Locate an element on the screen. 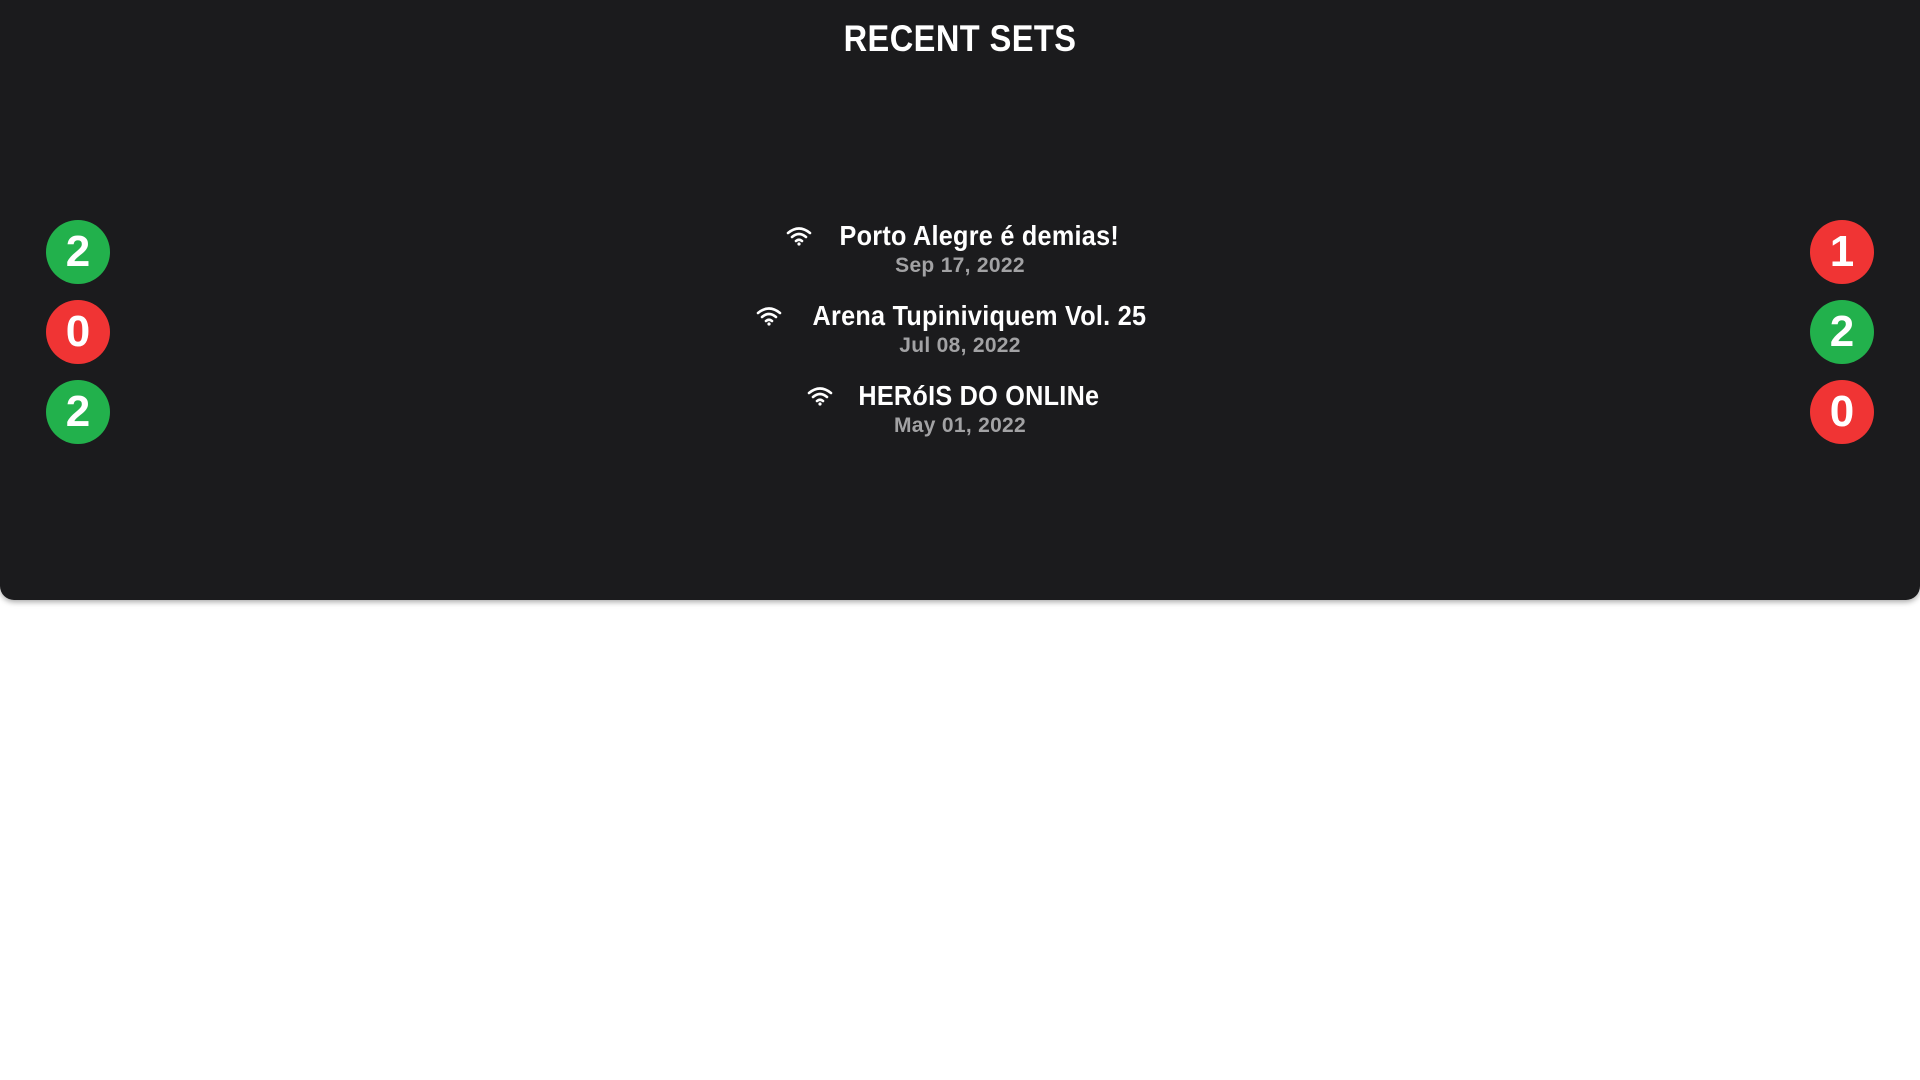 Image resolution: width=1920 pixels, height=1080 pixels. event-title-line: Porto Alegre é demias! is located at coordinates (960, 236).